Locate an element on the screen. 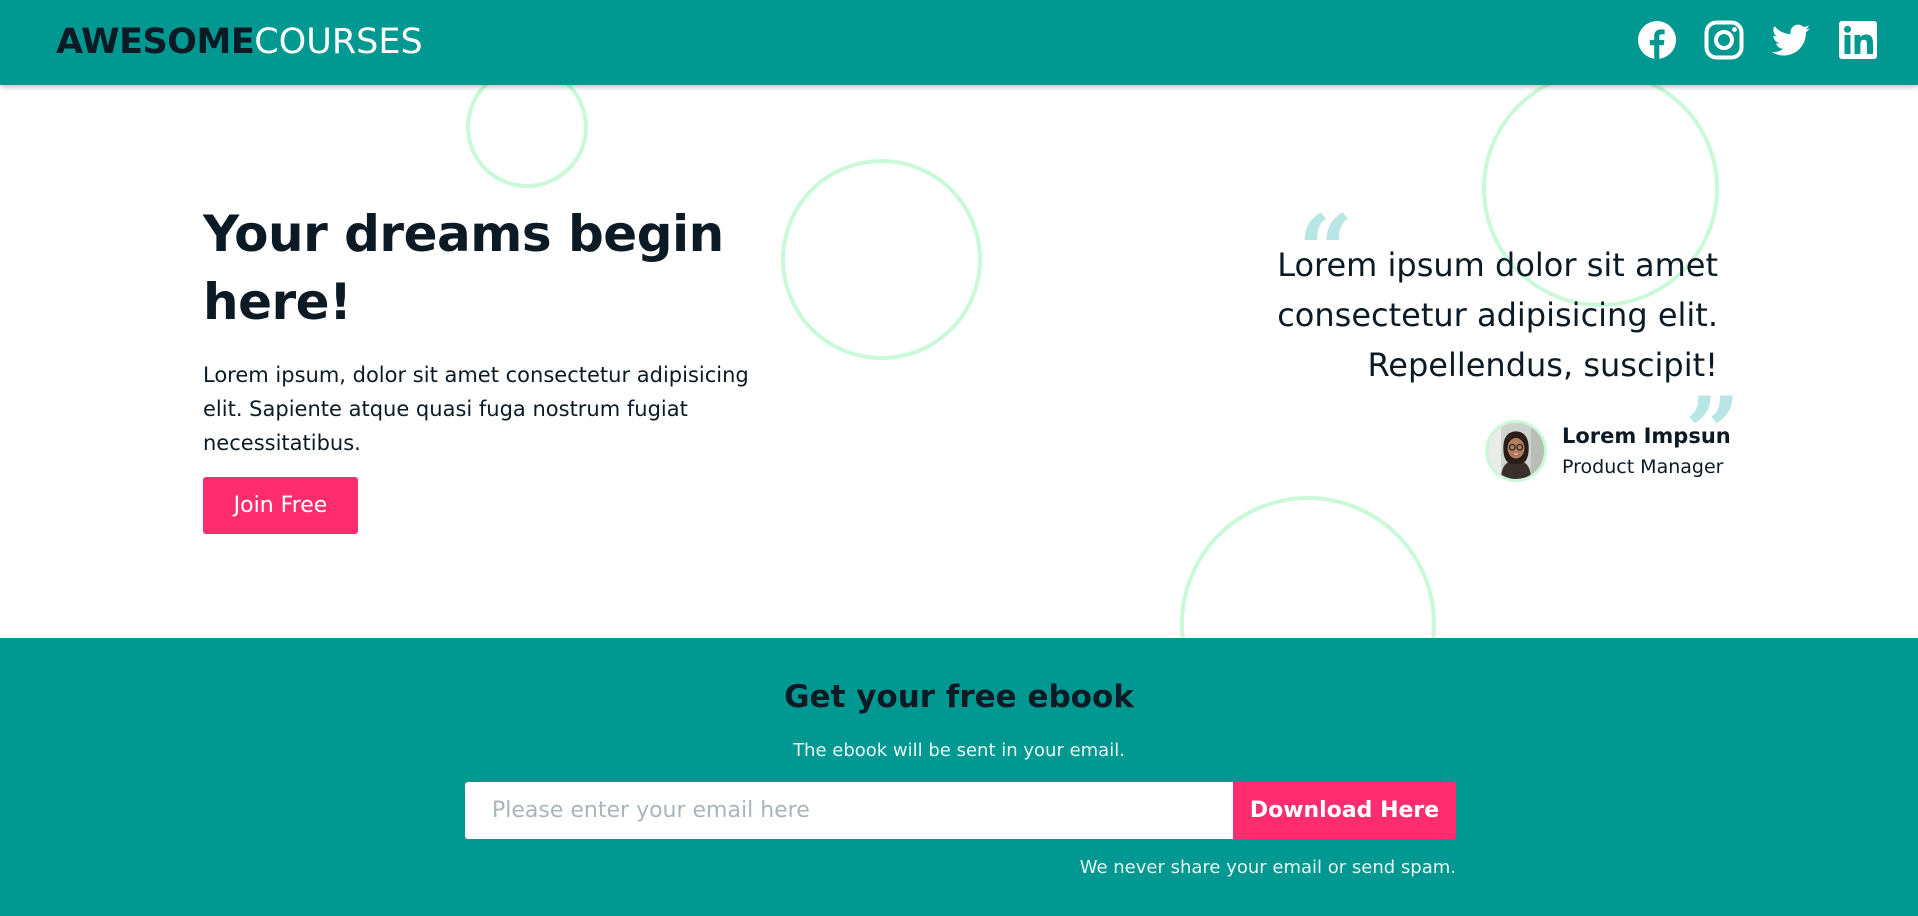  instagram-icon is located at coordinates (1724, 40).